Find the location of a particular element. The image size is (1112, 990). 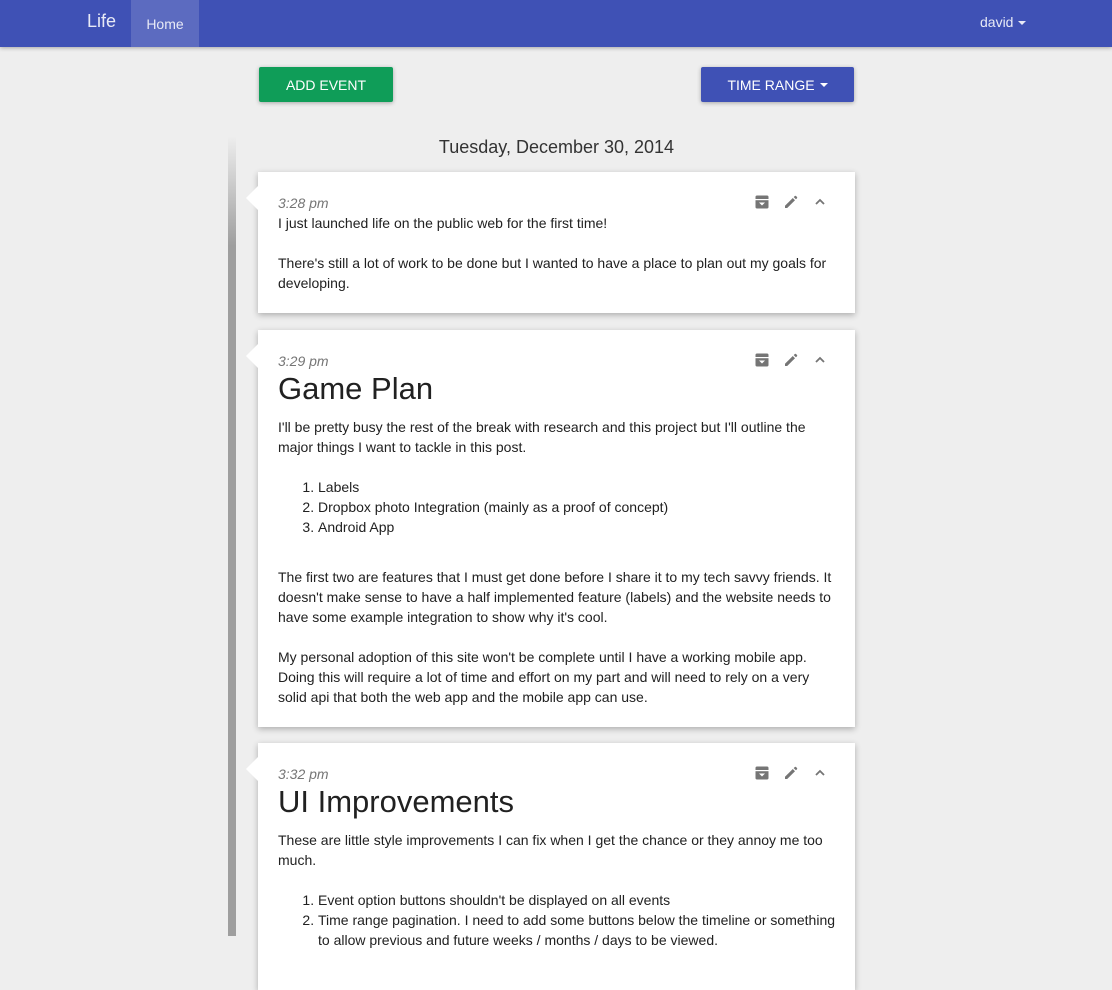

timeline-line is located at coordinates (232, 536).